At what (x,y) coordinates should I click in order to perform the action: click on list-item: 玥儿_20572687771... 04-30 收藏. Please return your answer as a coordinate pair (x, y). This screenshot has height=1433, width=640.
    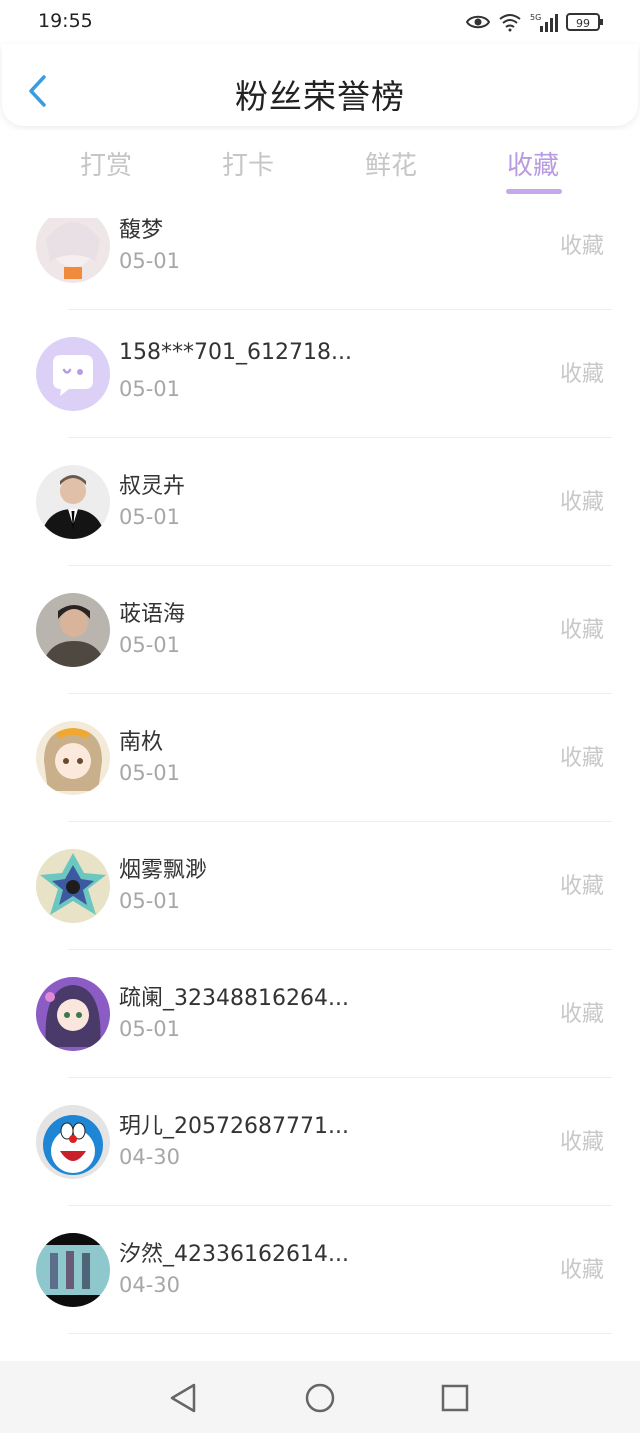
    Looking at the image, I should click on (320, 1142).